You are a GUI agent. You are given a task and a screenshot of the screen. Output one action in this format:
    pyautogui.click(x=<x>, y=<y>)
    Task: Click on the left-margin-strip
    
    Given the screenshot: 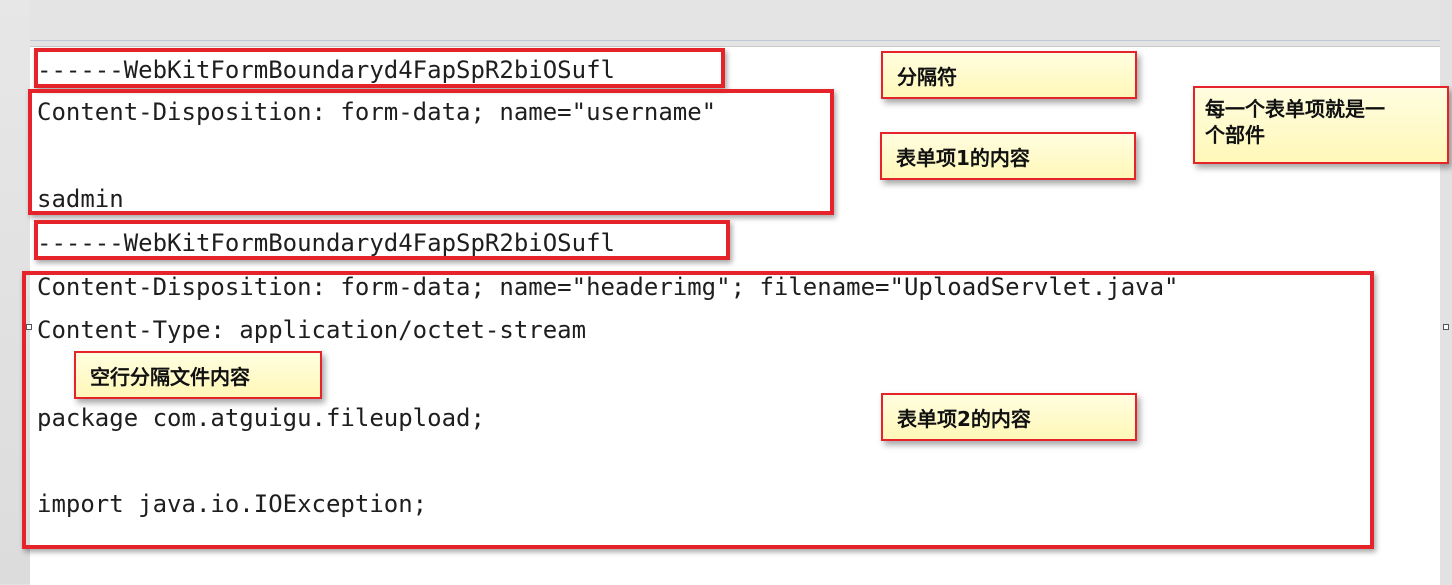 What is the action you would take?
    pyautogui.click(x=15, y=292)
    